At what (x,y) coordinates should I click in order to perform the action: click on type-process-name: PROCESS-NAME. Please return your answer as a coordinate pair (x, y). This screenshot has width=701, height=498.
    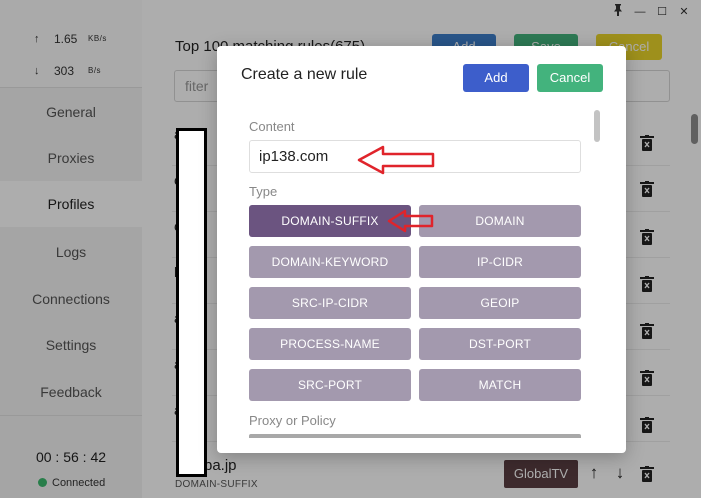
    Looking at the image, I should click on (330, 344).